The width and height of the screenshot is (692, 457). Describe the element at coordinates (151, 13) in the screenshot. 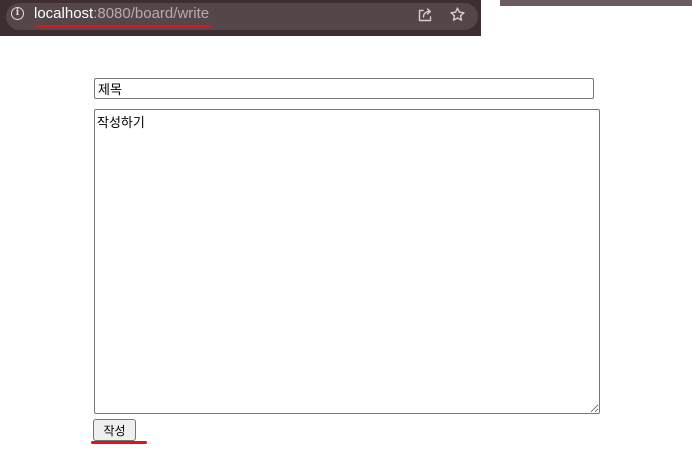

I see `url-path: :8080/board/write` at that location.